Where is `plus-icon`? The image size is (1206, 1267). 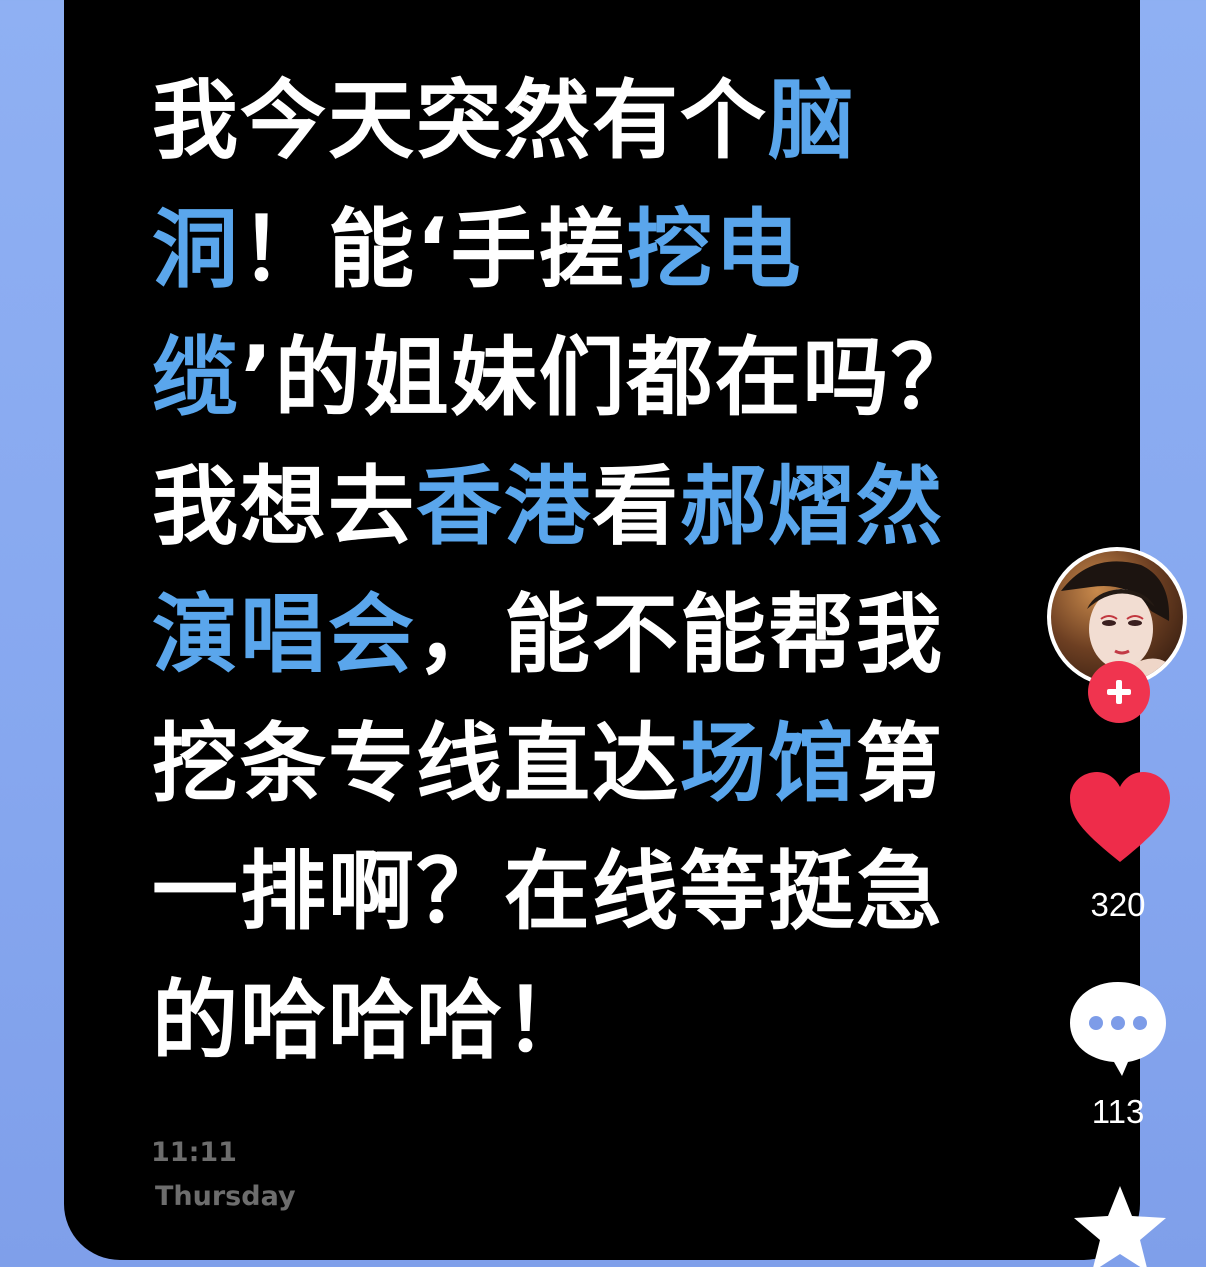
plus-icon is located at coordinates (1119, 692).